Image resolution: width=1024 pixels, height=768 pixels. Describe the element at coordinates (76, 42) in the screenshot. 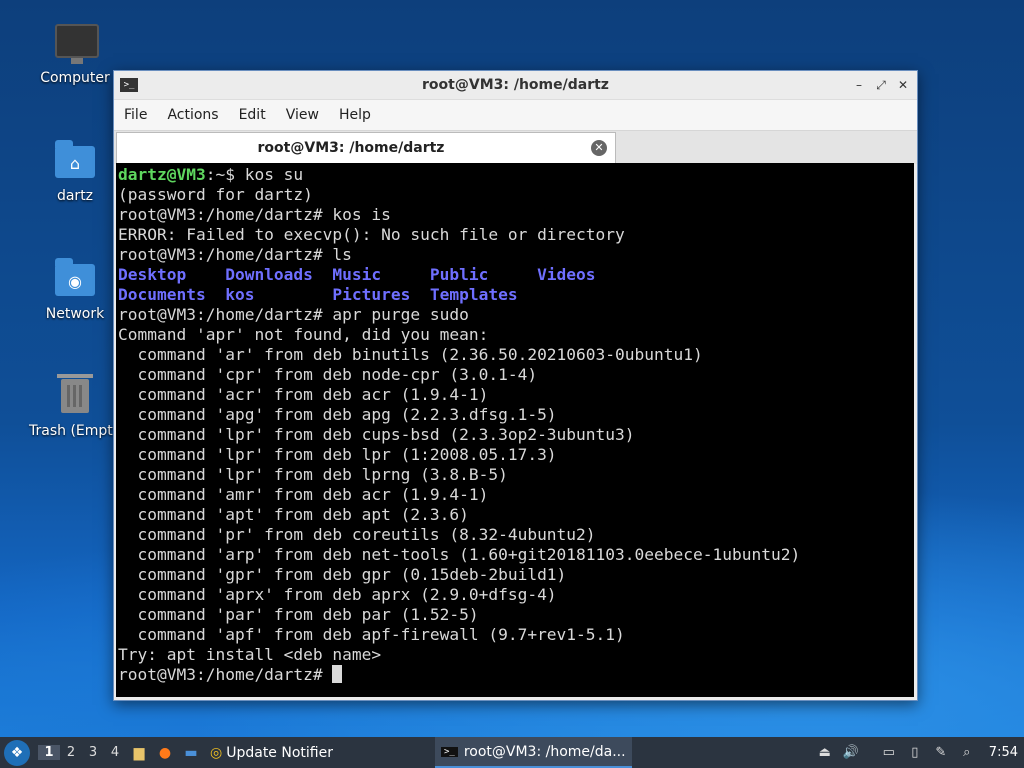

I see `computer-icon` at that location.